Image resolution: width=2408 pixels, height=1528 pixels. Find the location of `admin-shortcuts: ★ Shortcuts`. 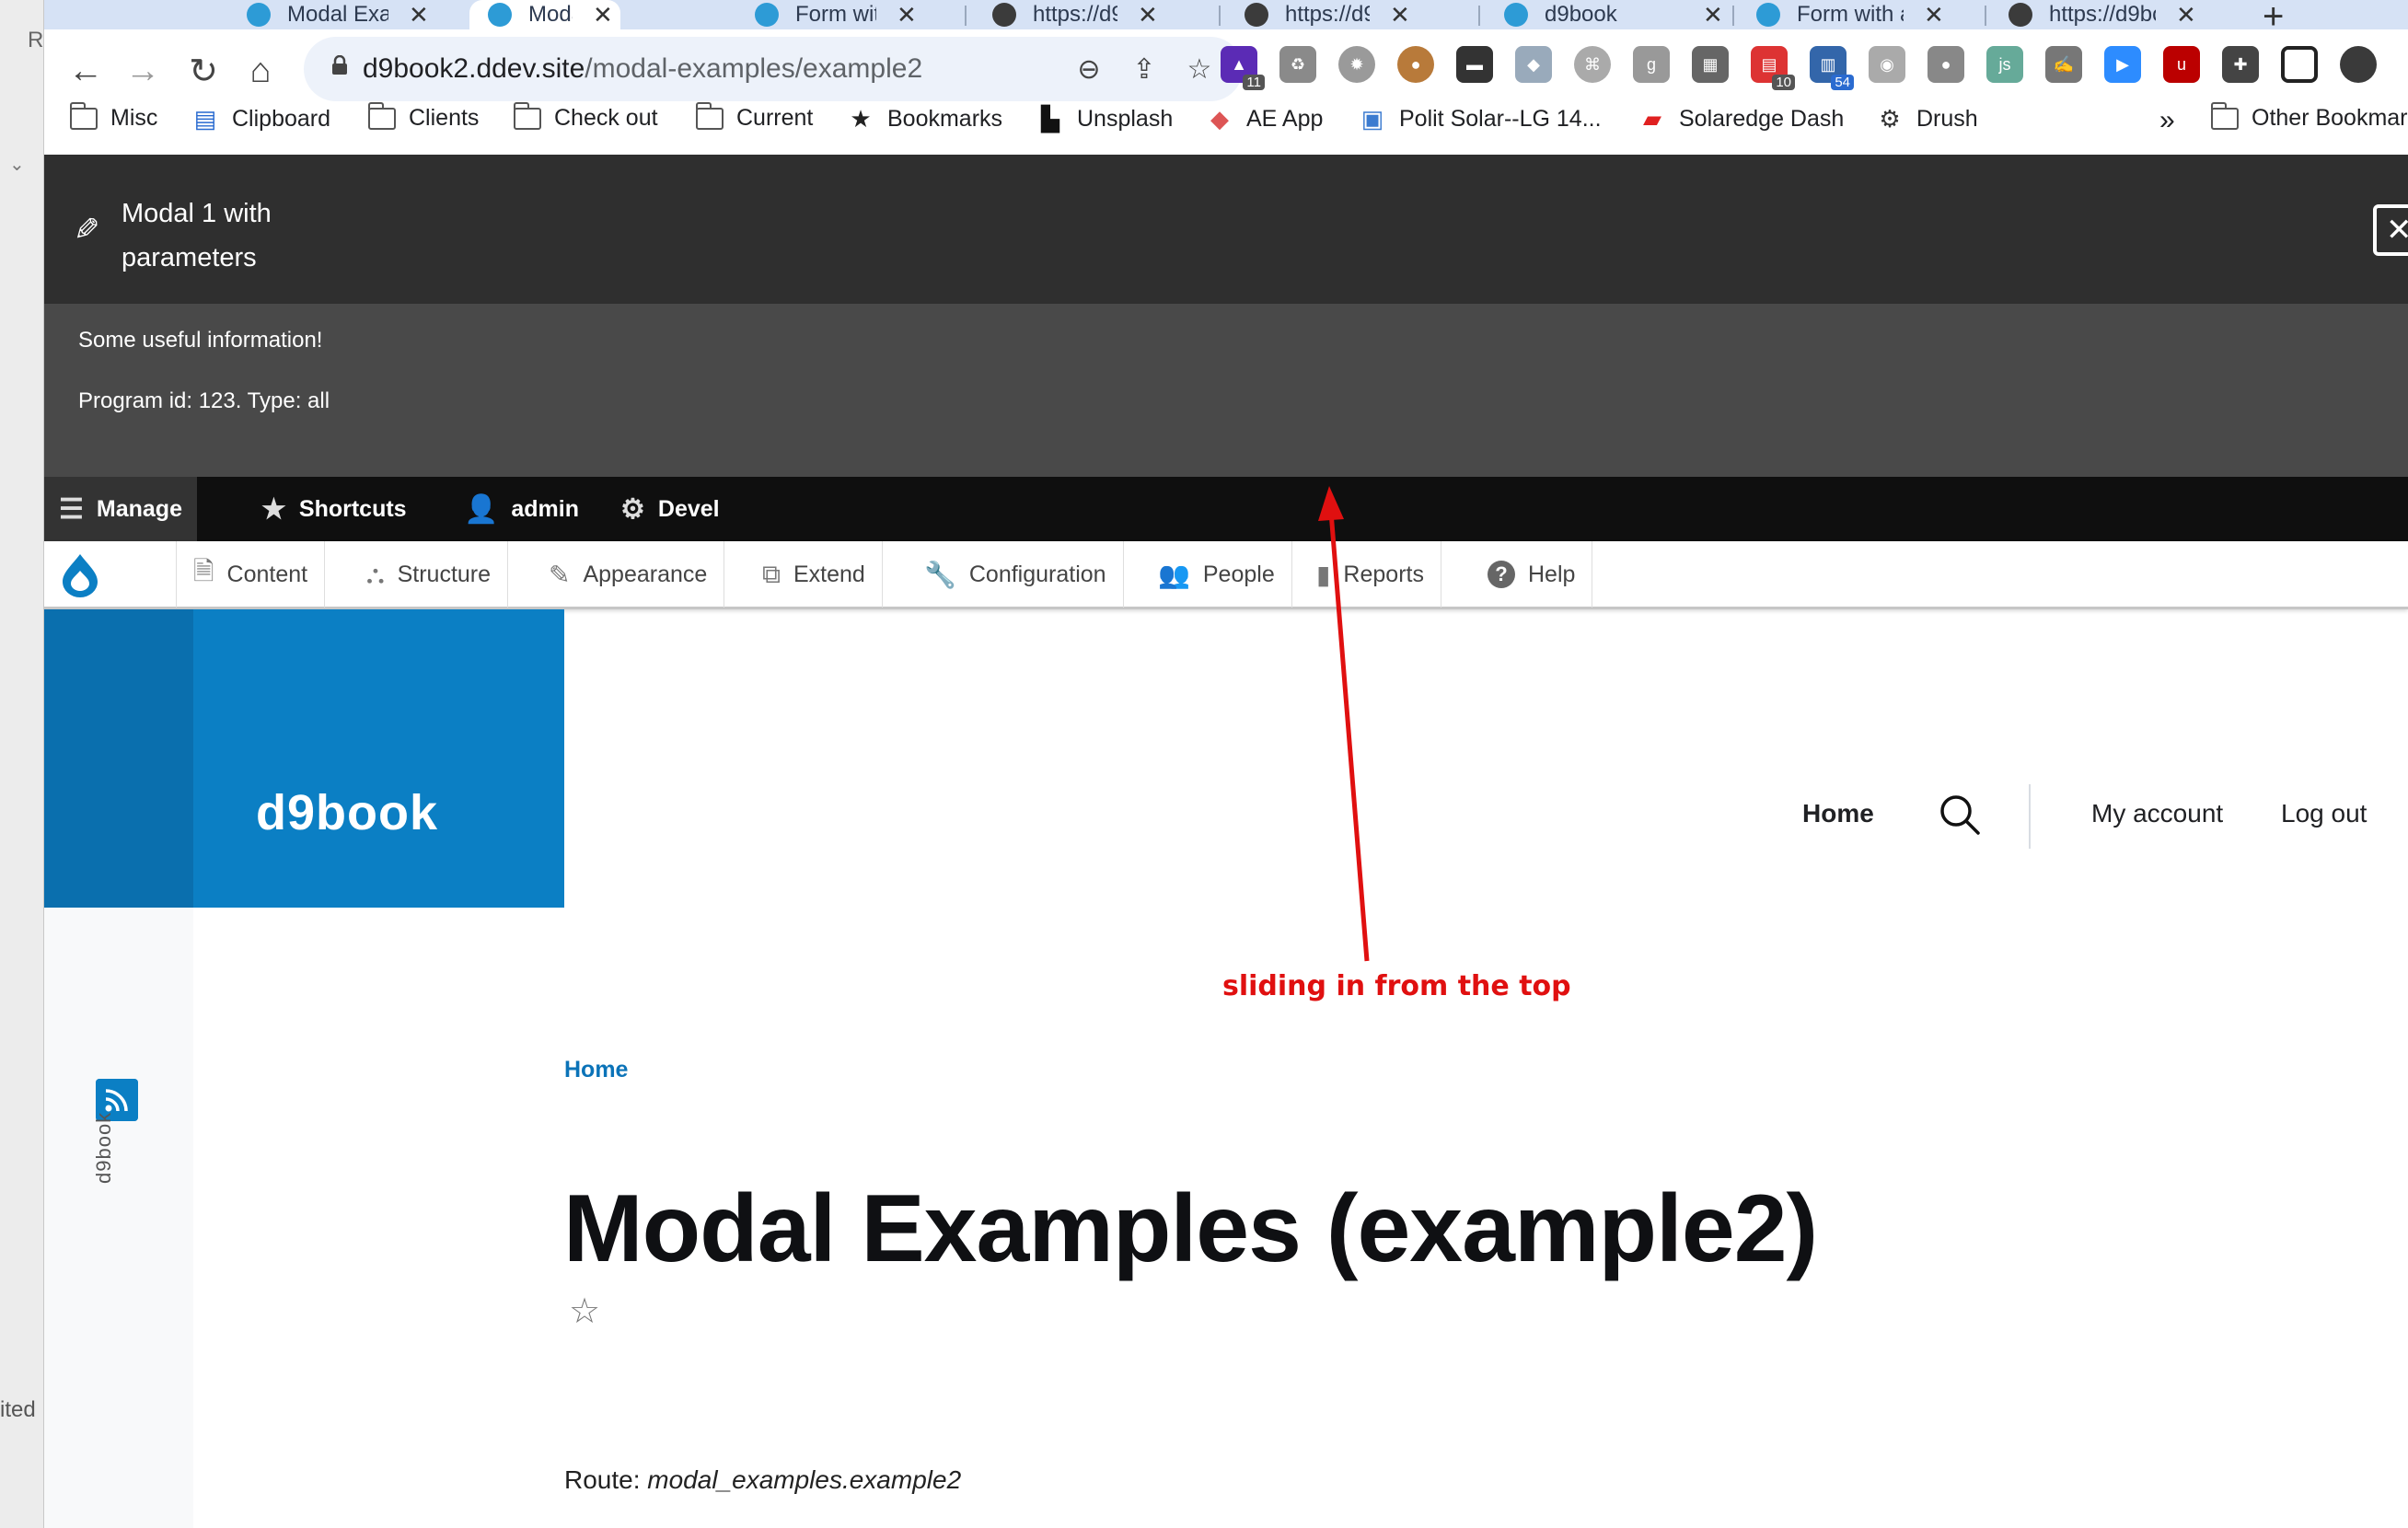

admin-shortcuts: ★ Shortcuts is located at coordinates (334, 509).